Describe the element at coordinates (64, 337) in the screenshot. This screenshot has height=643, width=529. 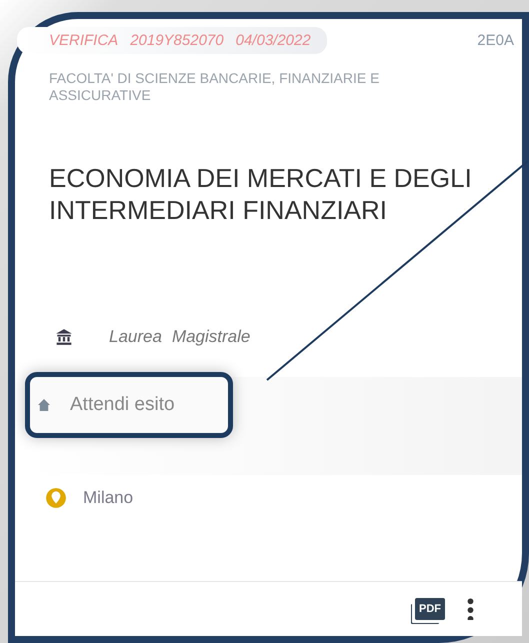
I see `bank-icon` at that location.